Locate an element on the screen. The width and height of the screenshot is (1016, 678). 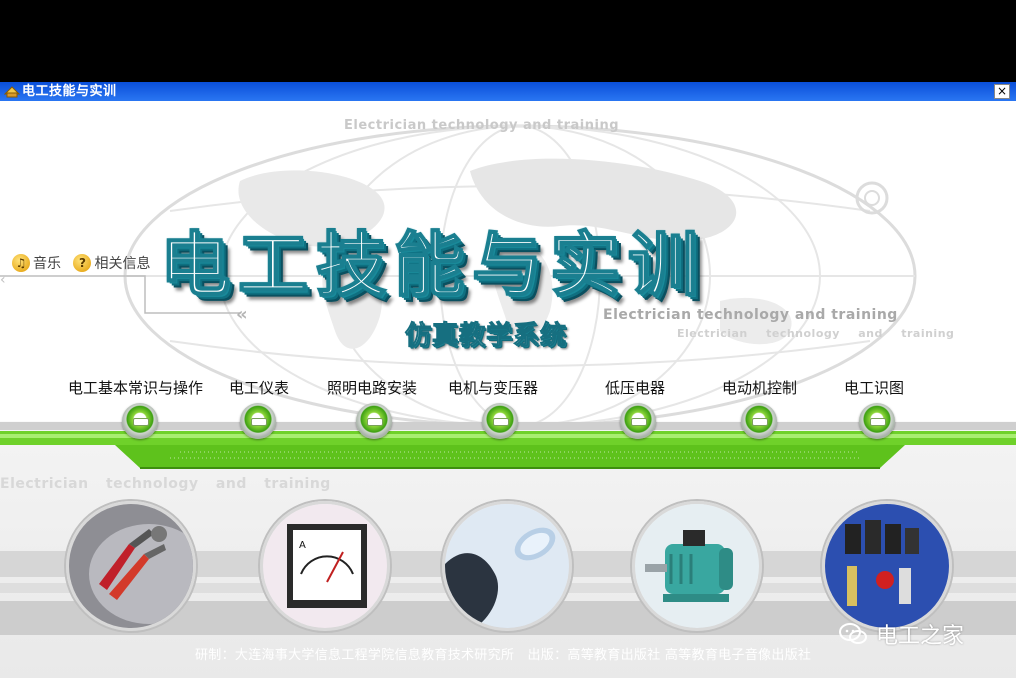
decor-english-left: Electrician technology and training is located at coordinates (165, 484).